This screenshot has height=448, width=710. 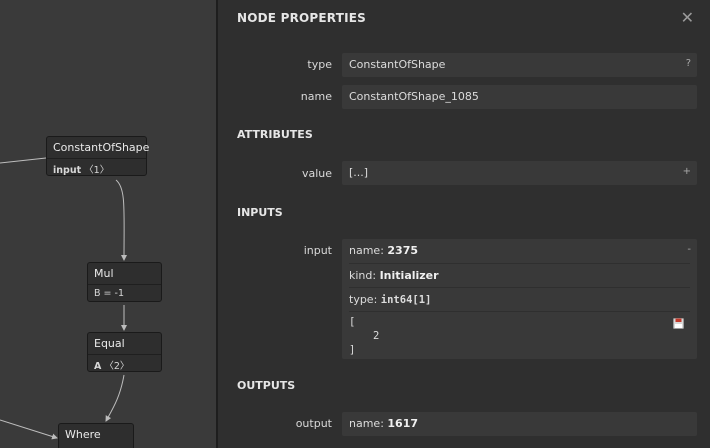 I want to click on expand-button: +, so click(x=687, y=172).